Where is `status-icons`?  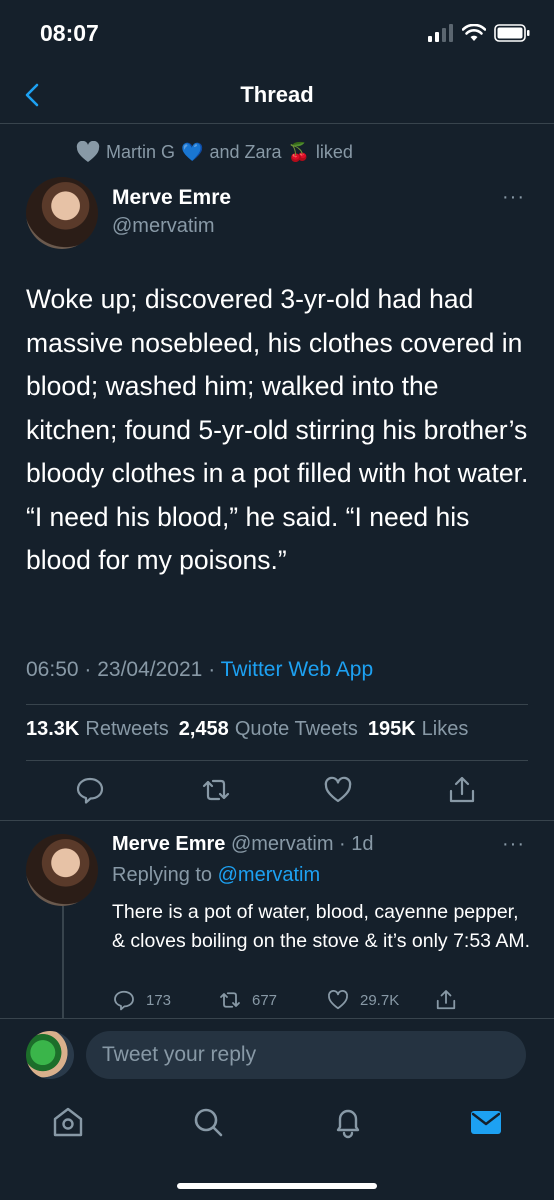 status-icons is located at coordinates (479, 33).